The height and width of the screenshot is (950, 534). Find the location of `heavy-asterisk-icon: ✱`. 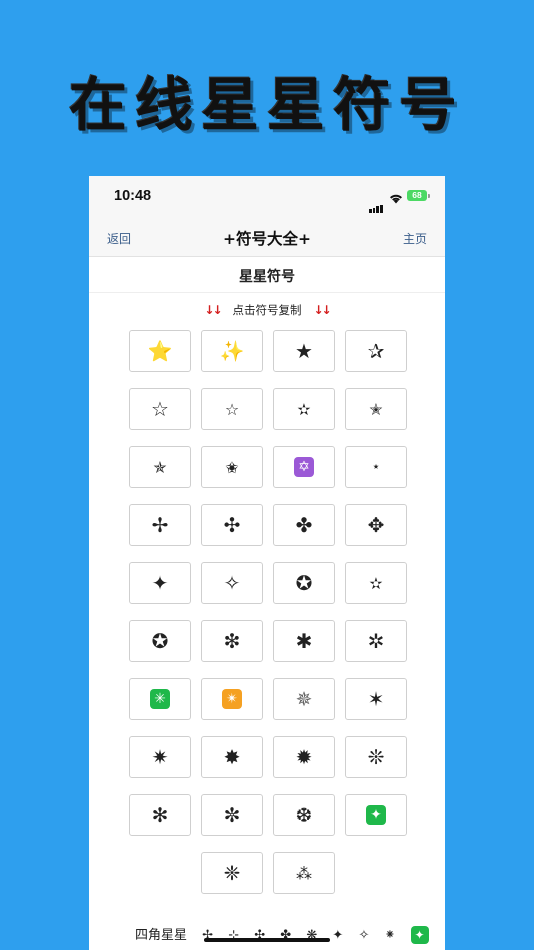

heavy-asterisk-icon: ✱ is located at coordinates (304, 641).